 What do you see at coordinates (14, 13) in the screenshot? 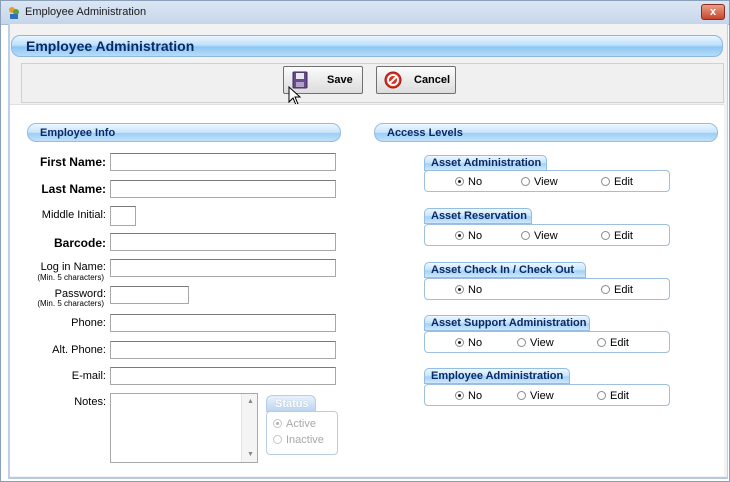
I see `app-icon` at bounding box center [14, 13].